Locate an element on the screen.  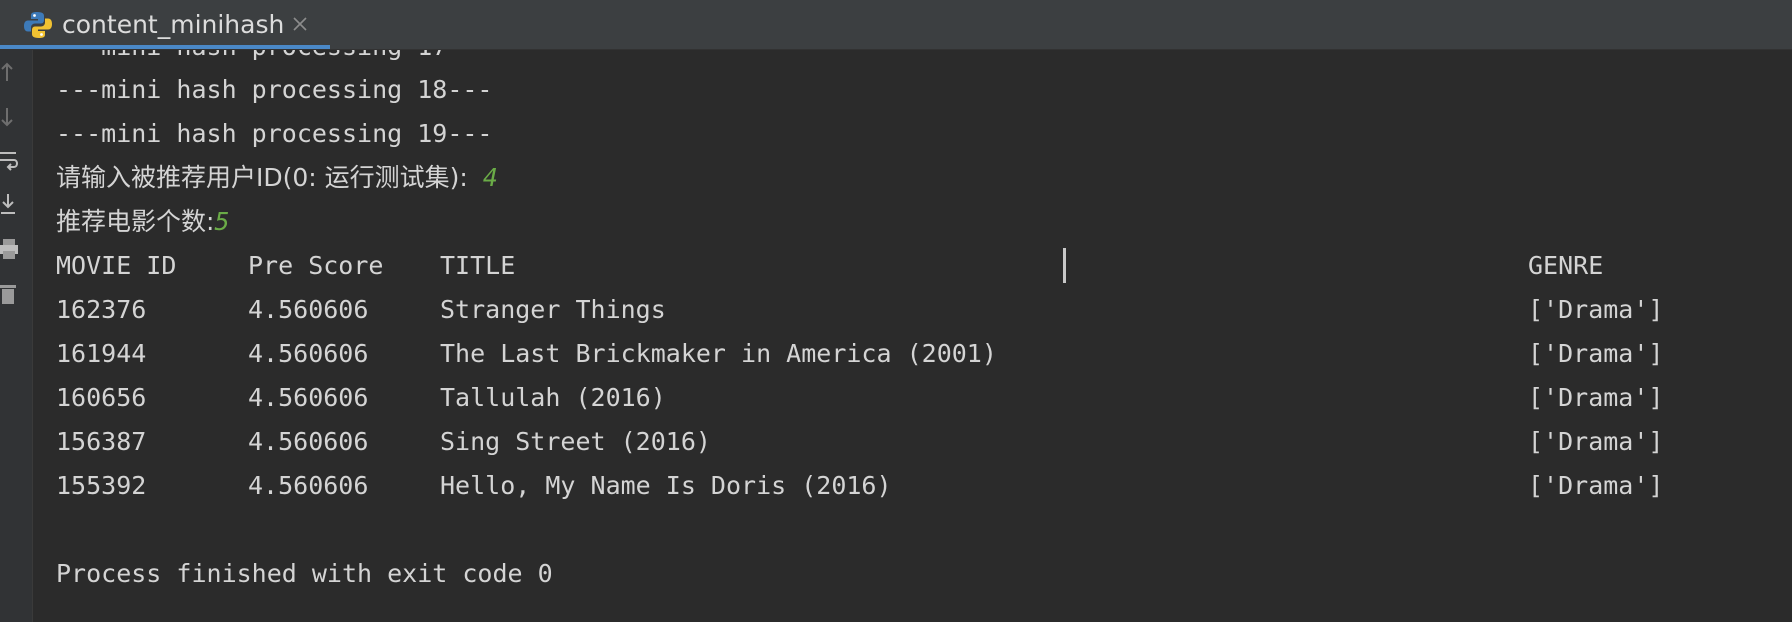
text-caret is located at coordinates (1064, 265).